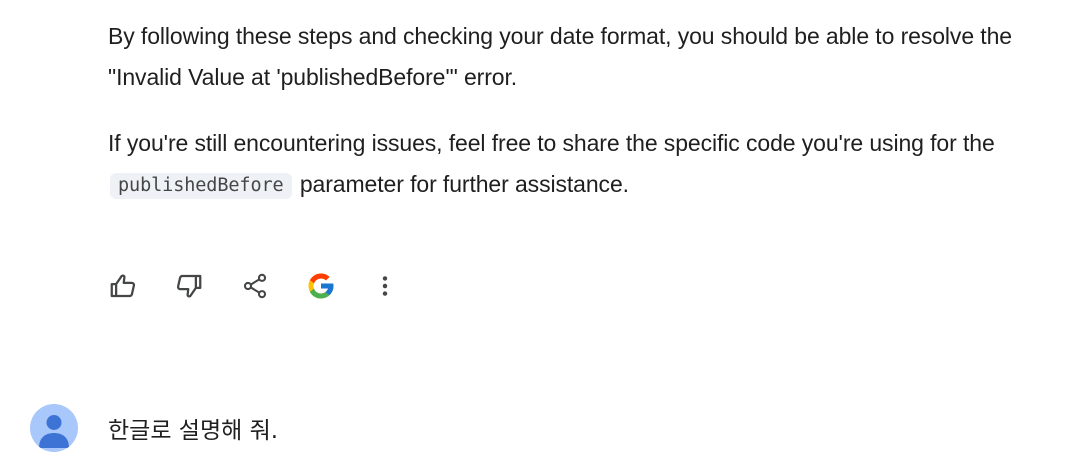 This screenshot has width=1084, height=468. Describe the element at coordinates (201, 186) in the screenshot. I see `inline-code: publishedBefore` at that location.